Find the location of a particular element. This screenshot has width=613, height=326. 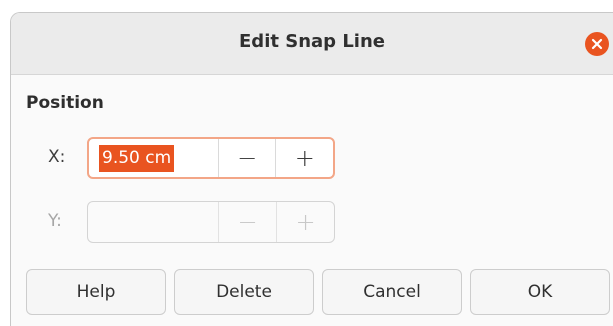

y-decrement-button: − is located at coordinates (247, 222).